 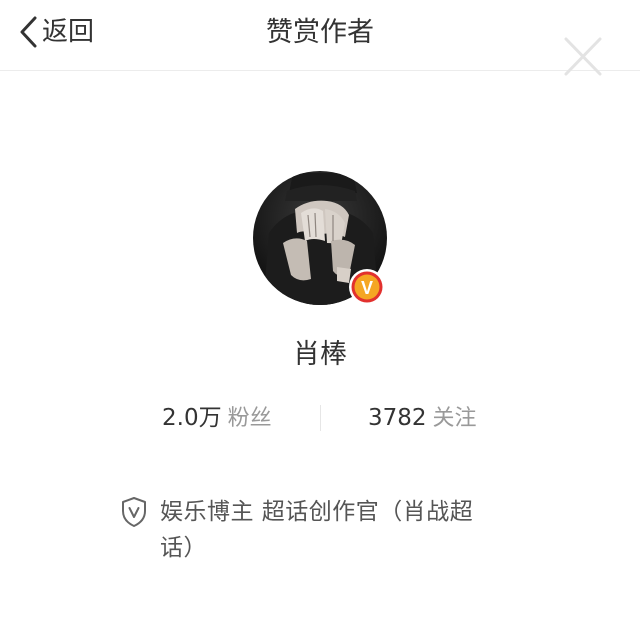 What do you see at coordinates (320, 238) in the screenshot?
I see `avatar-container: V` at bounding box center [320, 238].